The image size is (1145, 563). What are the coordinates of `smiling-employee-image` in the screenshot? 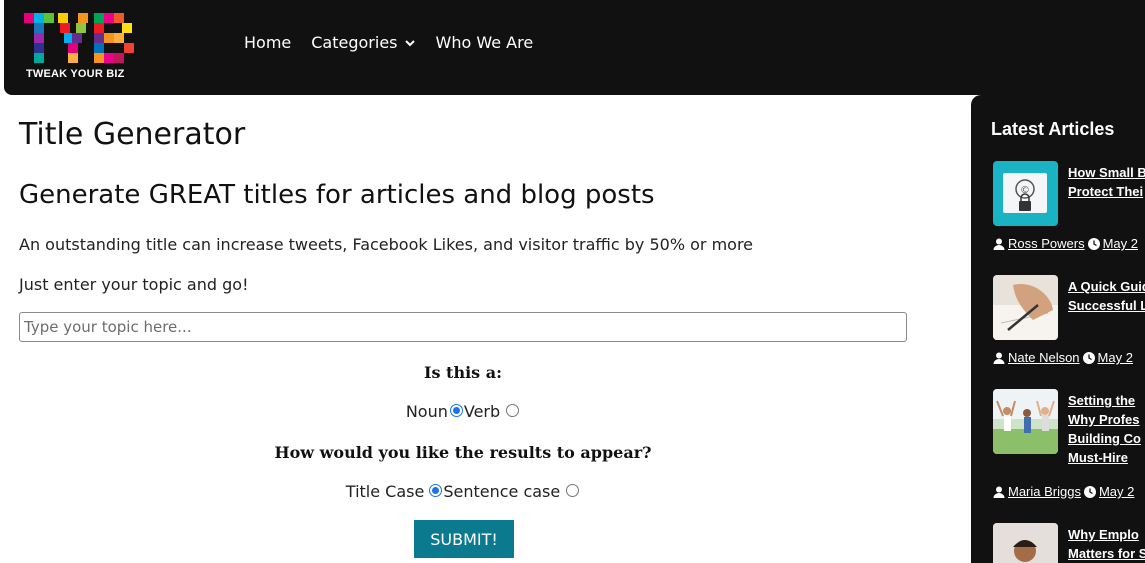 It's located at (1025, 543).